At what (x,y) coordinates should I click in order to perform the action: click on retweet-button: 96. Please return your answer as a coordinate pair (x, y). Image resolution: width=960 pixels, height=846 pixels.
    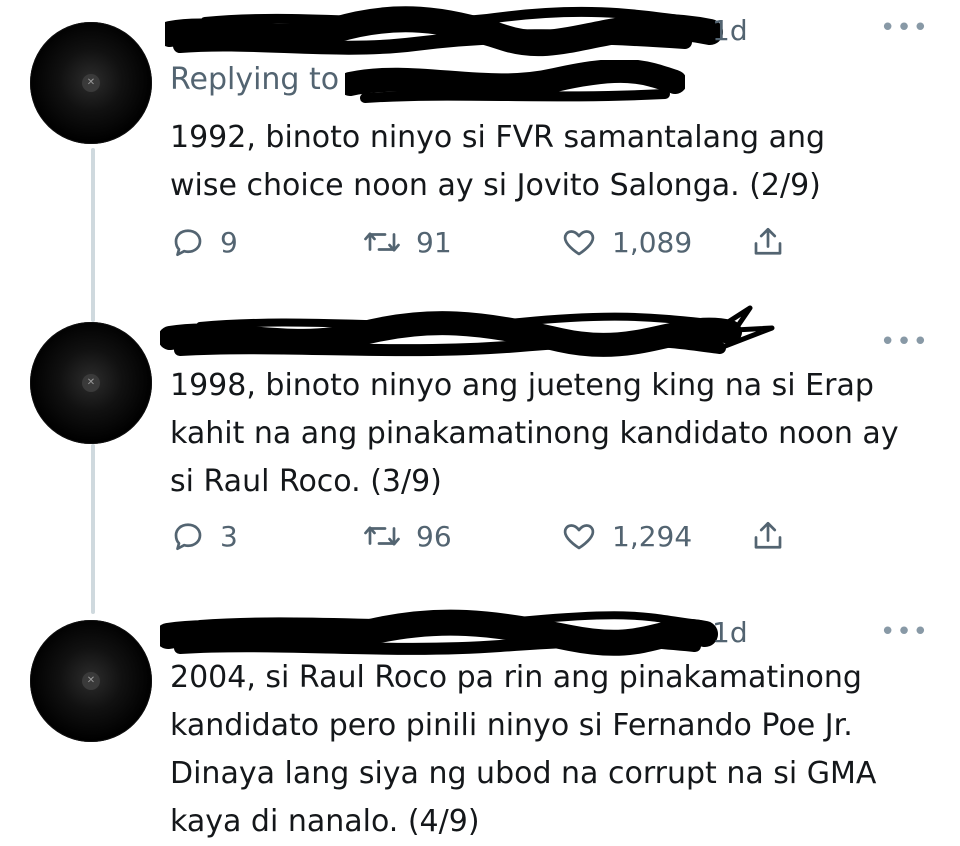
    Looking at the image, I should click on (407, 536).